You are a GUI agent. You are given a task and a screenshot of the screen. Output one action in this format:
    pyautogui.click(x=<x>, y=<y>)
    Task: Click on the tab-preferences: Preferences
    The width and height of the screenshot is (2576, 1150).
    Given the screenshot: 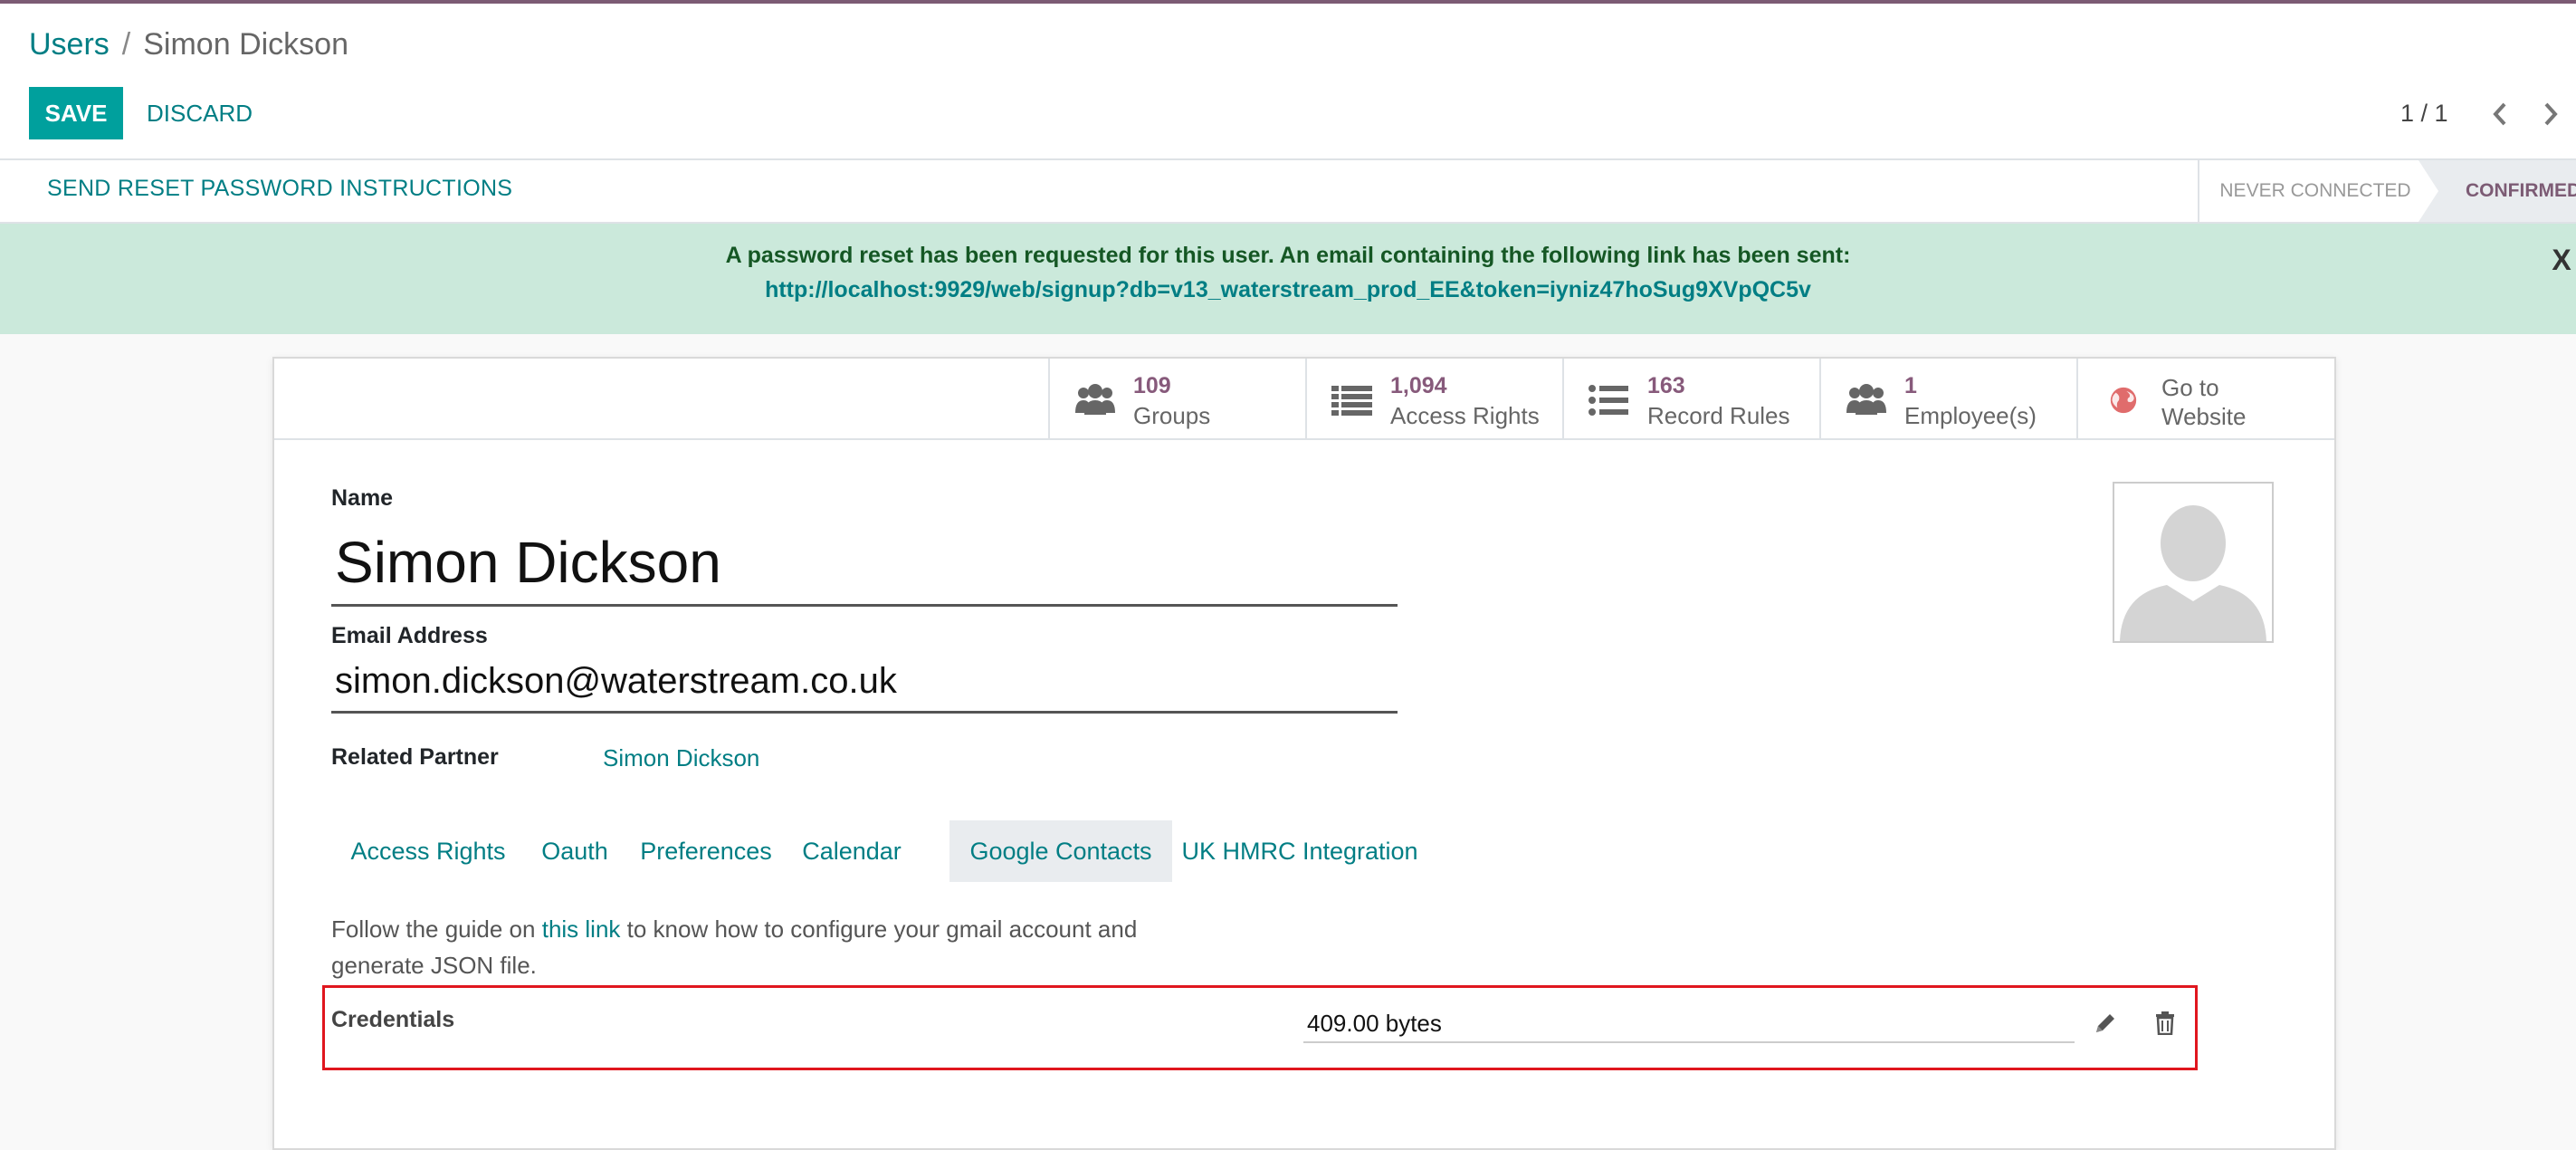 What is the action you would take?
    pyautogui.click(x=706, y=851)
    